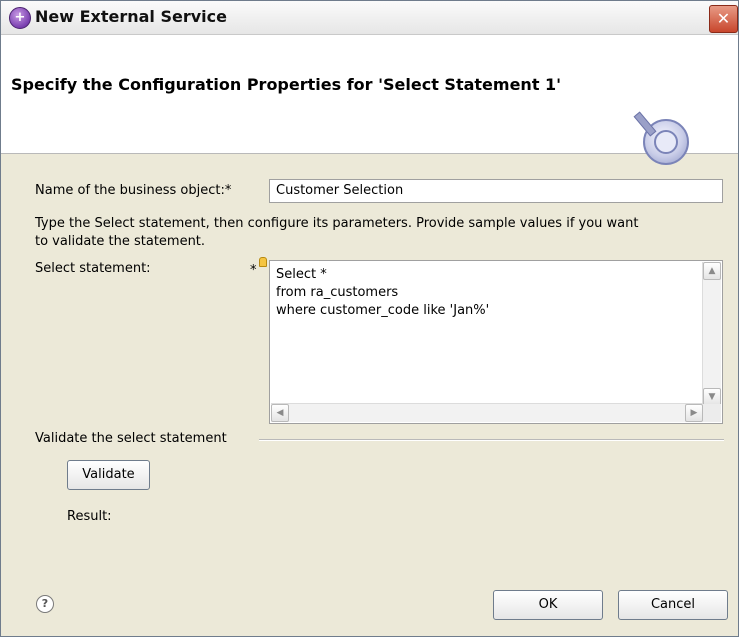 The height and width of the screenshot is (637, 739). I want to click on scroll-left-icon: ◀, so click(280, 413).